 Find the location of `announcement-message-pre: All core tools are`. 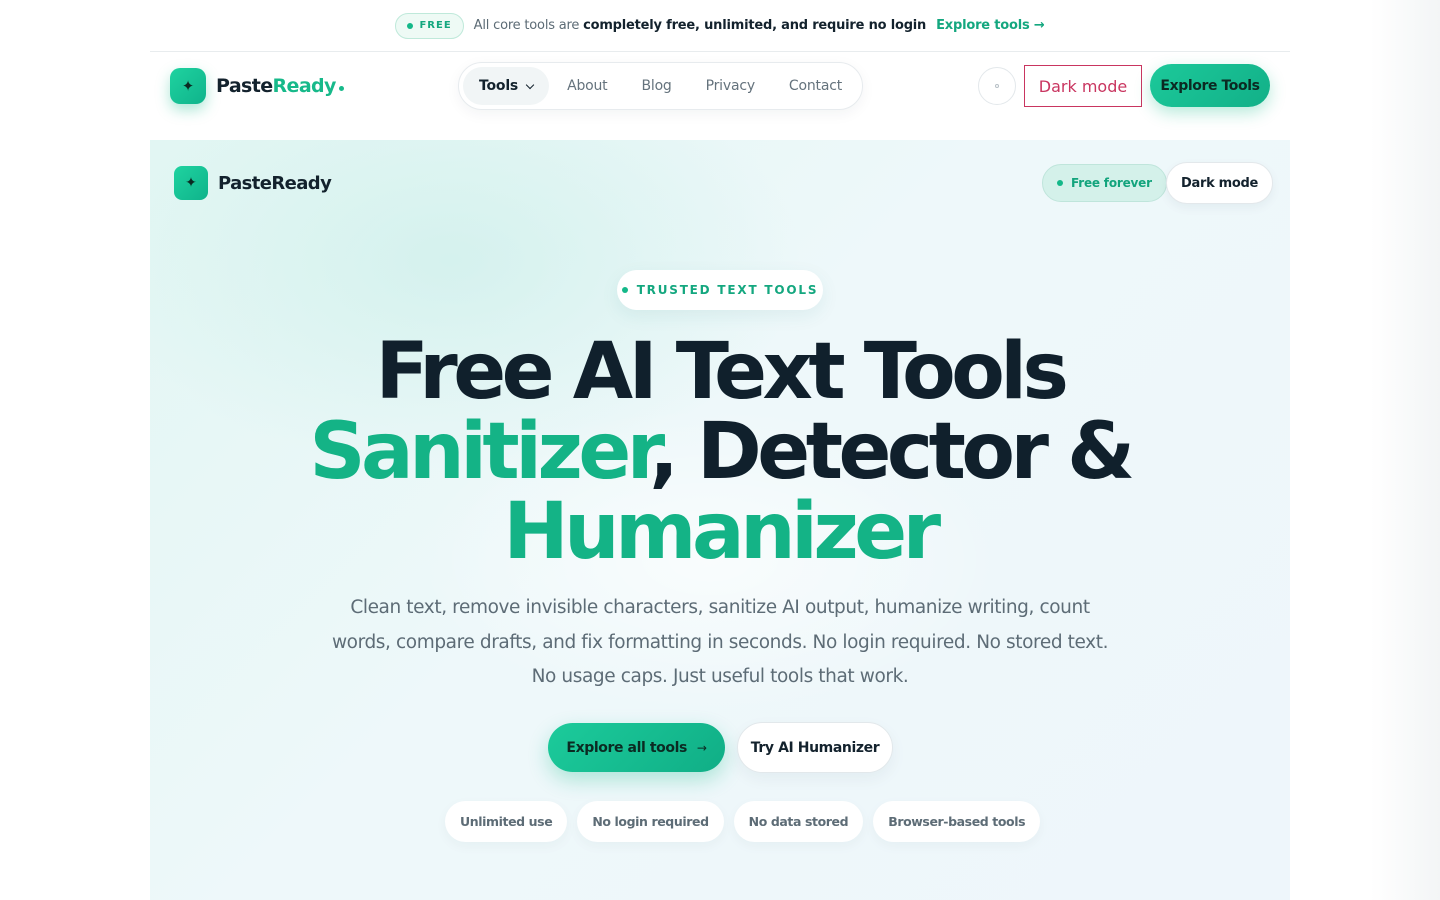

announcement-message-pre: All core tools are is located at coordinates (528, 25).